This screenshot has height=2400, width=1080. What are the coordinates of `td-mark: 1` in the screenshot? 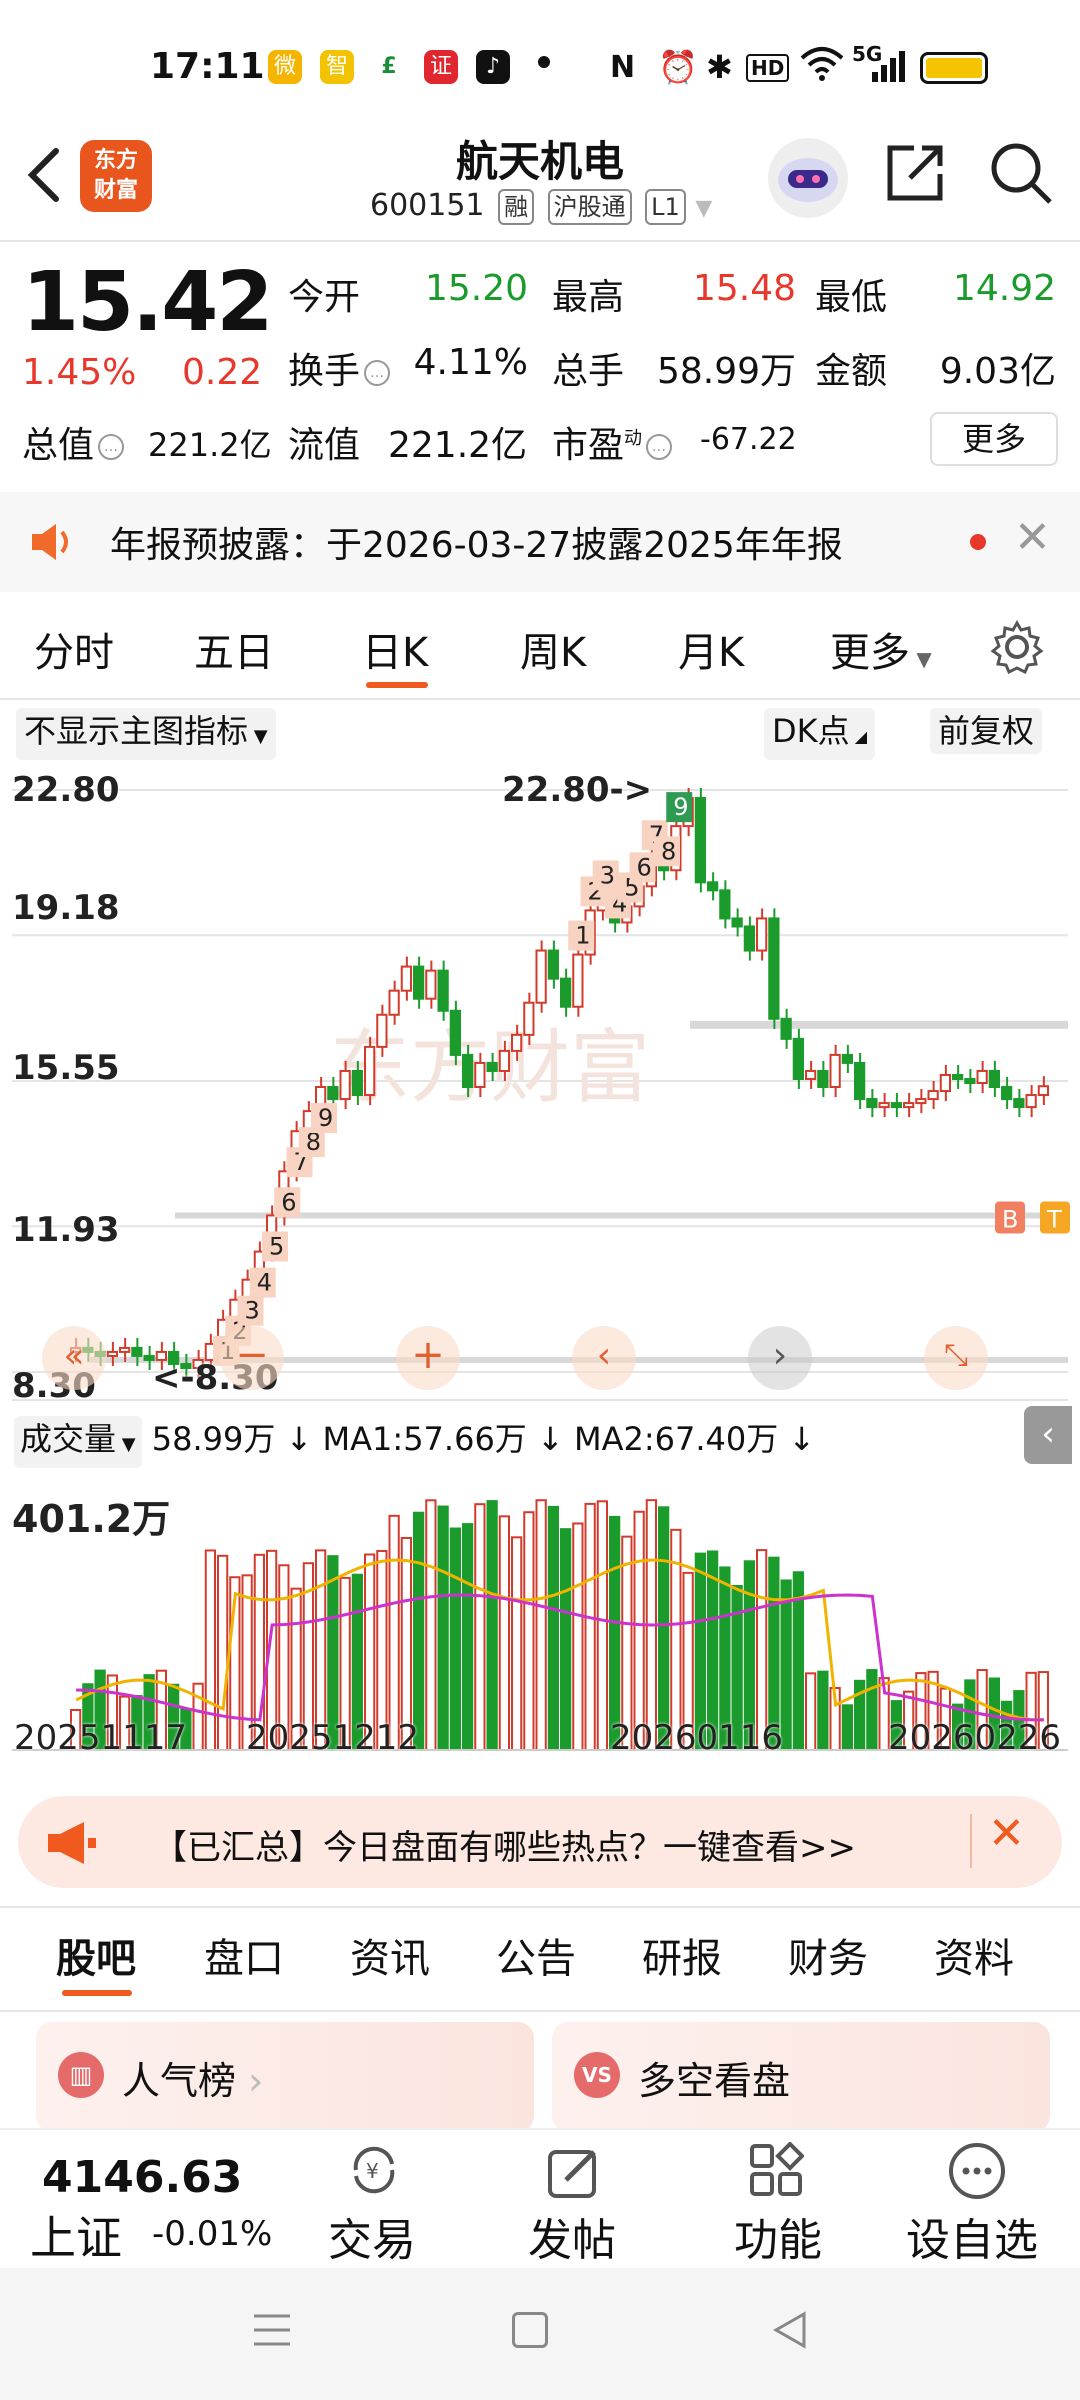 It's located at (582, 936).